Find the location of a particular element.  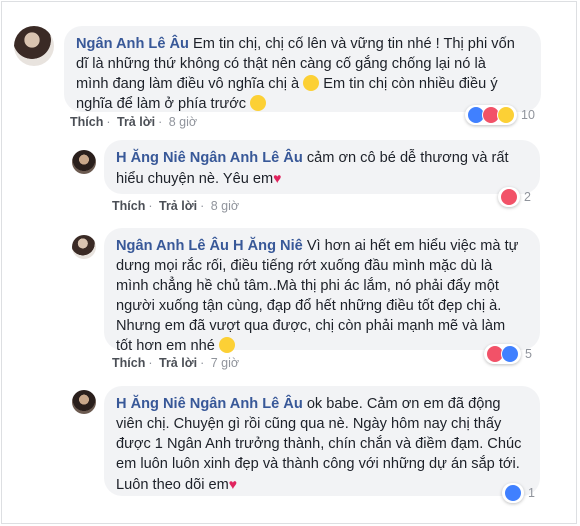

comment-text: tốt hơn em nhé is located at coordinates (165, 346).